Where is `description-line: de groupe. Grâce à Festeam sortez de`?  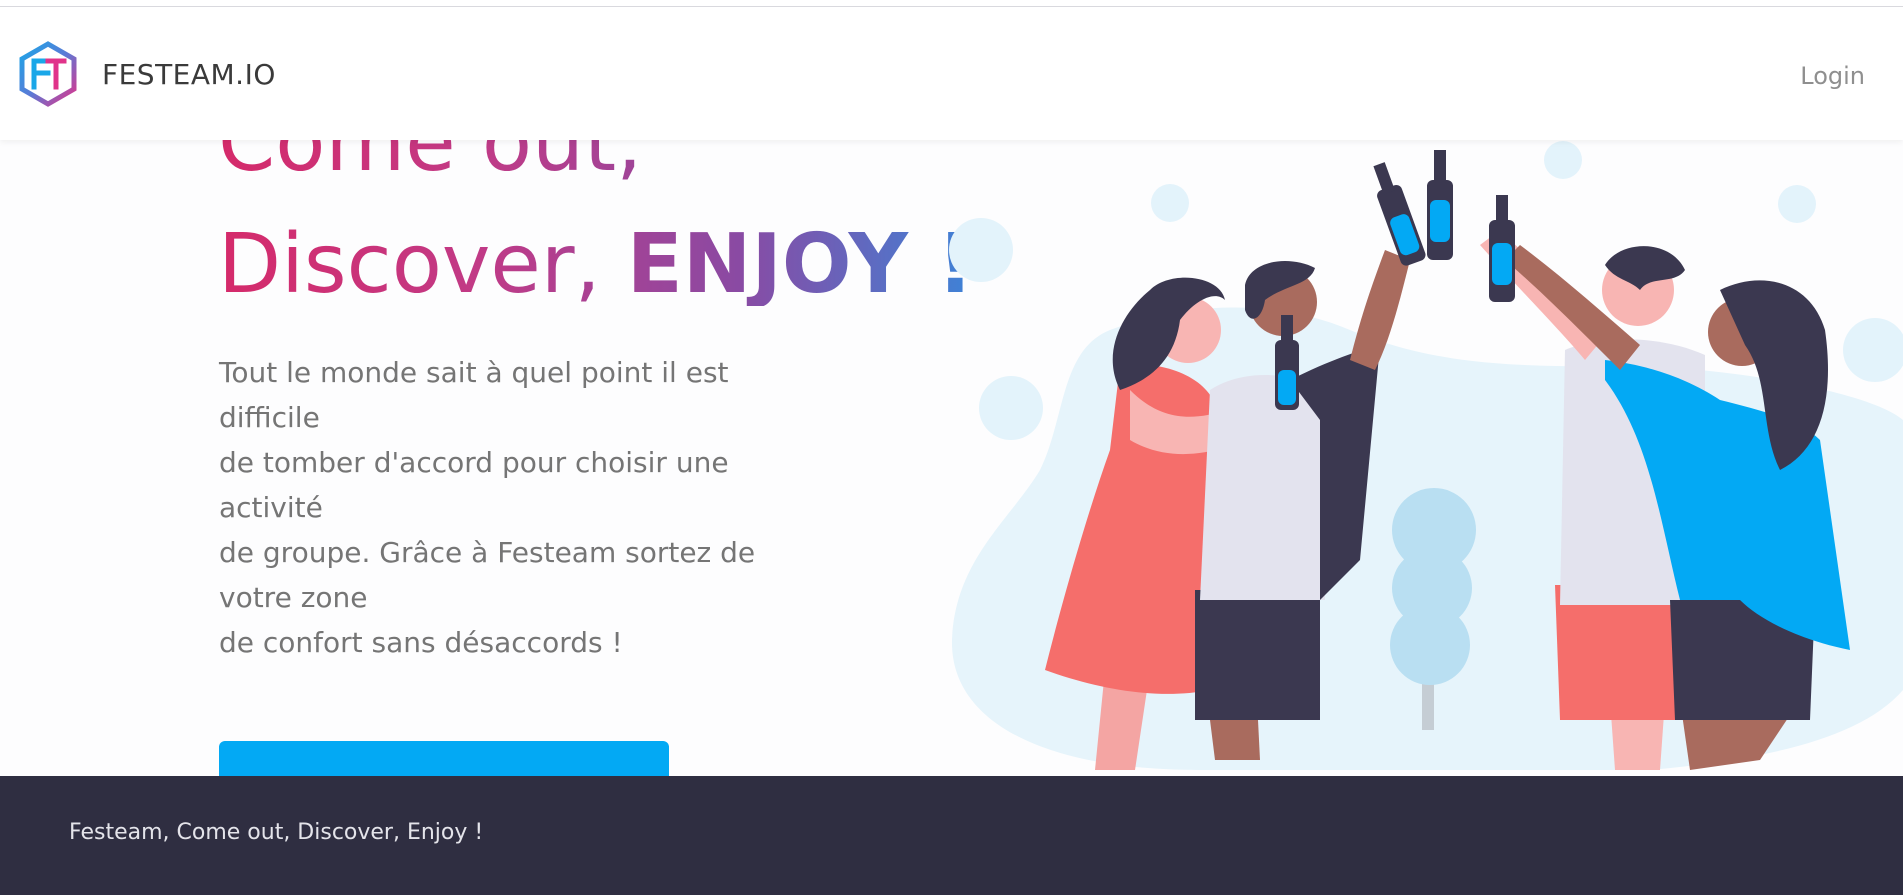 description-line: de groupe. Grâce à Festeam sortez de is located at coordinates (487, 552).